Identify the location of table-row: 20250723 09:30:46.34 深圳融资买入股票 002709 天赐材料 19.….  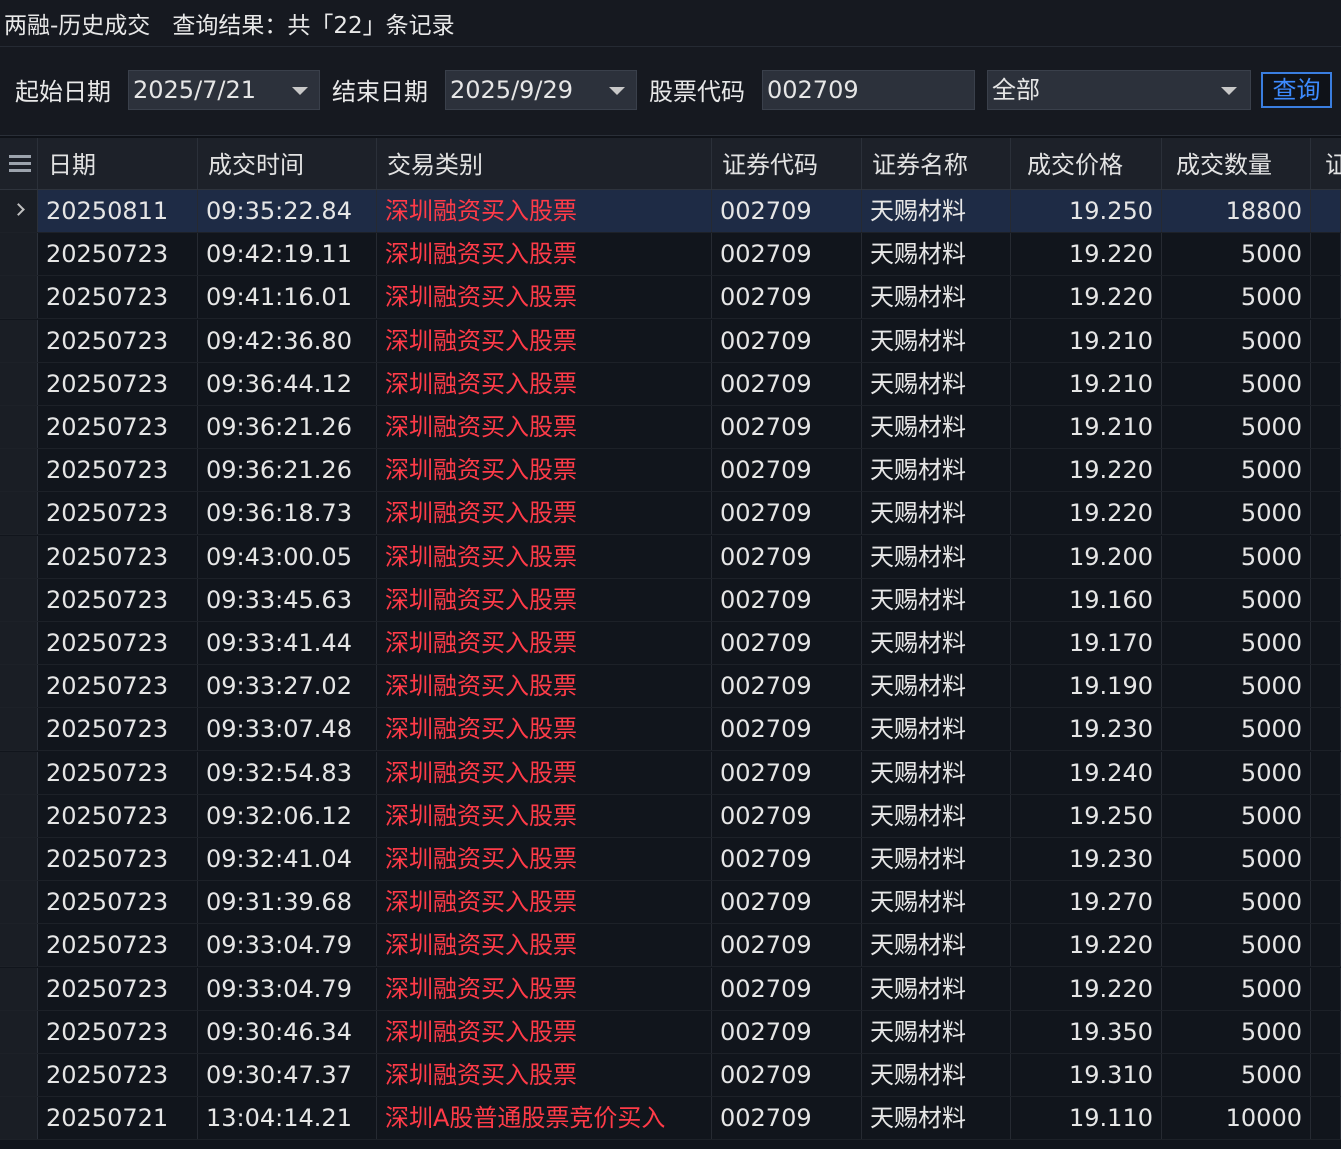
(670, 1032).